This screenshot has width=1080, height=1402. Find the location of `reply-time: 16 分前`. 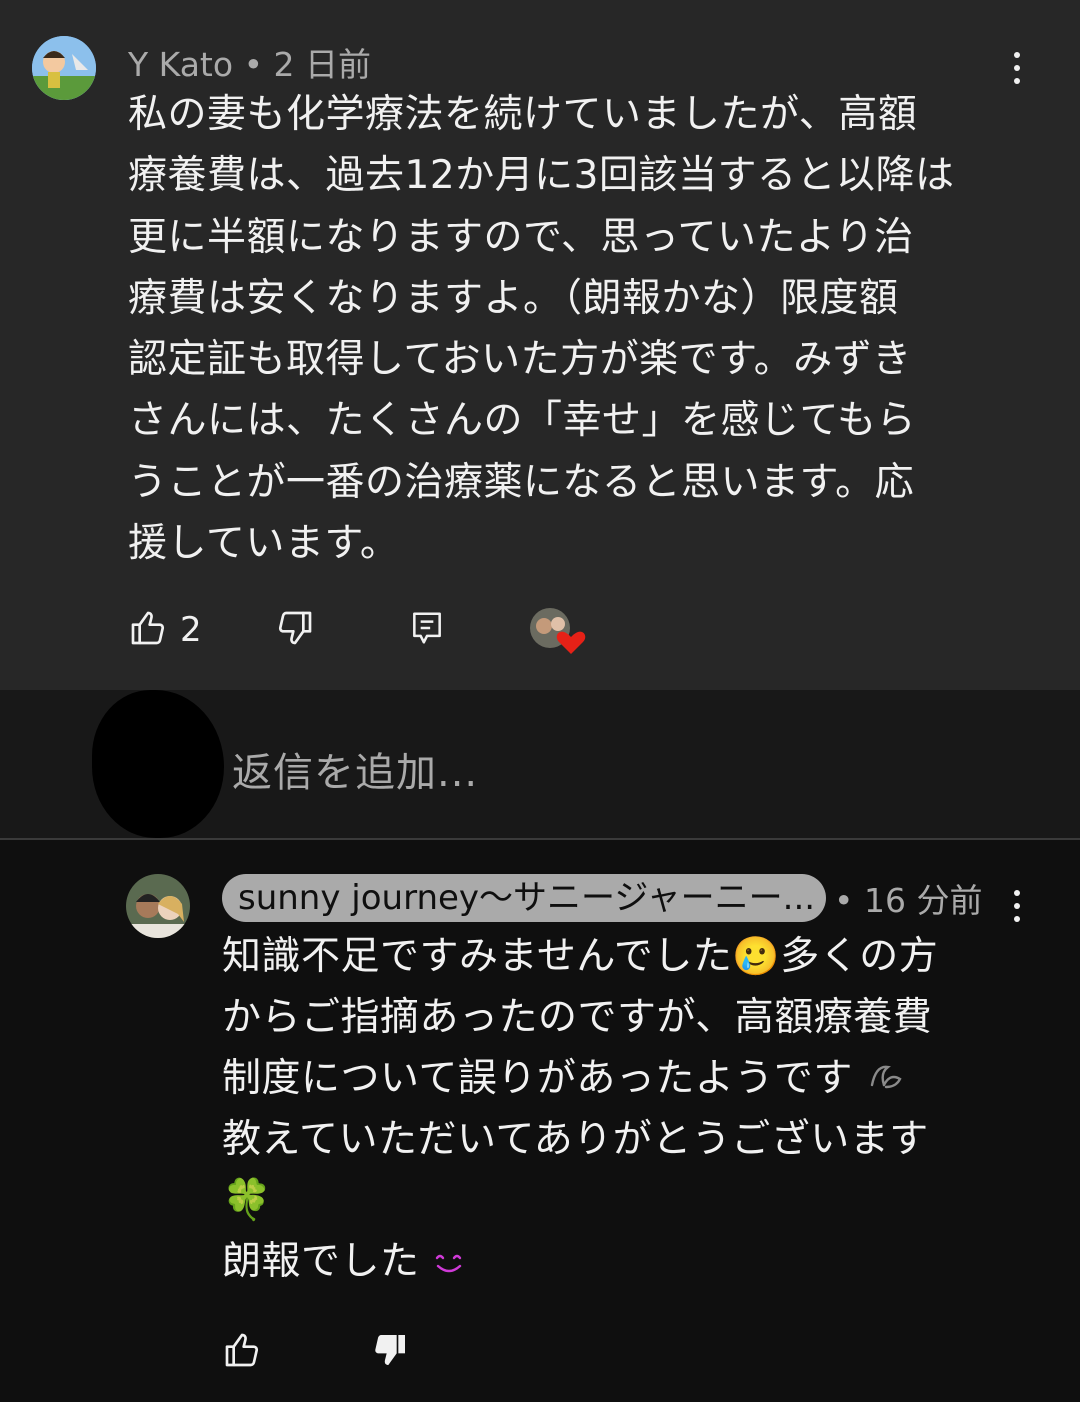

reply-time: 16 分前 is located at coordinates (923, 900).